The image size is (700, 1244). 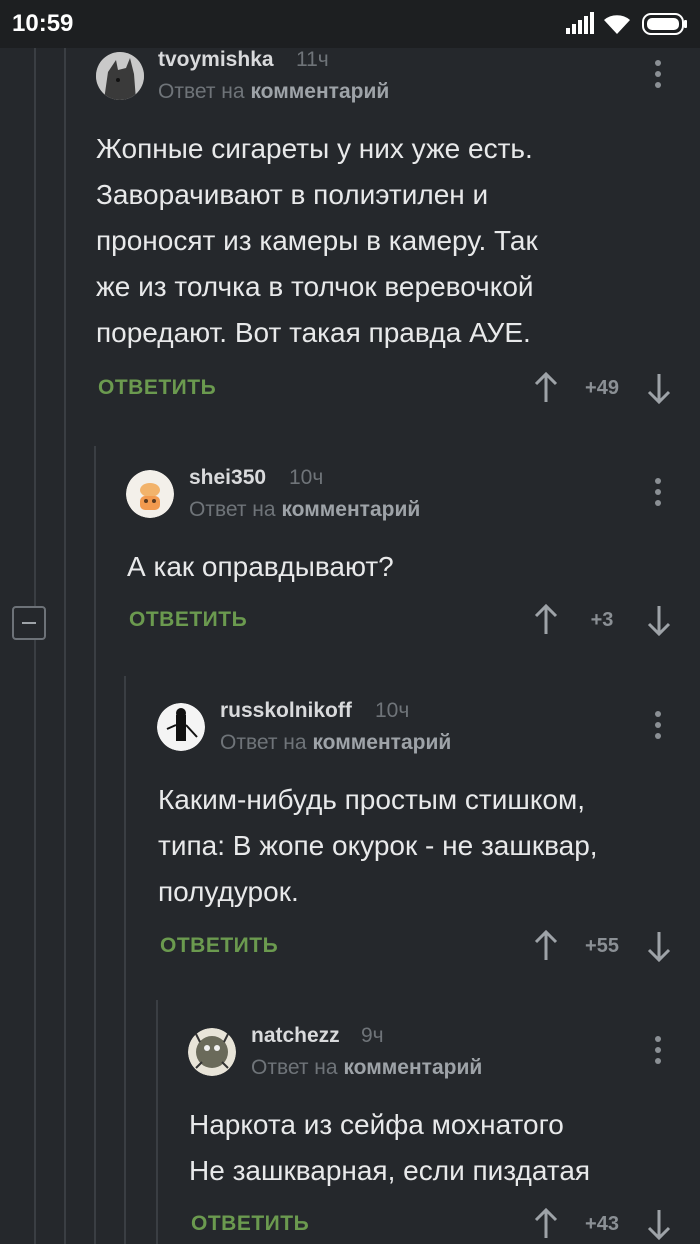 I want to click on username: russkolnikoff, so click(x=286, y=711).